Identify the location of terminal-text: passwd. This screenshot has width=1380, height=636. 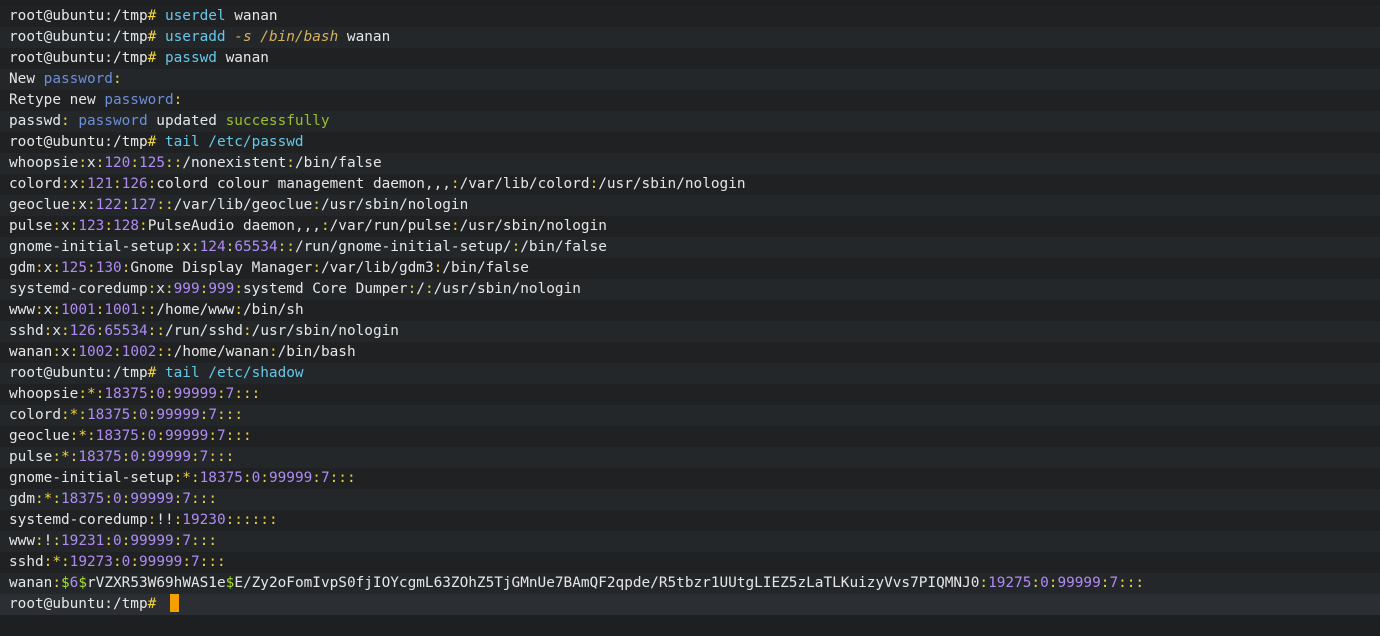
(190, 58).